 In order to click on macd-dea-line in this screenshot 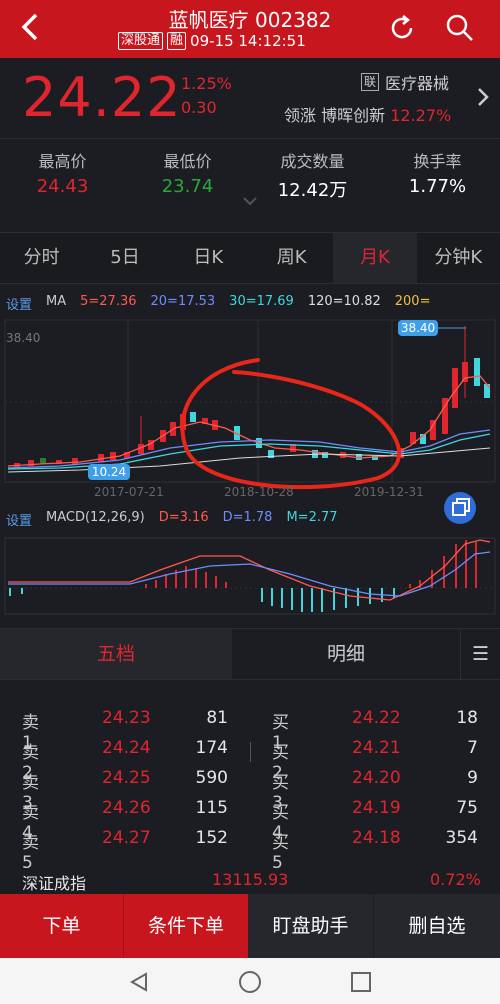, I will do `click(249, 574)`.